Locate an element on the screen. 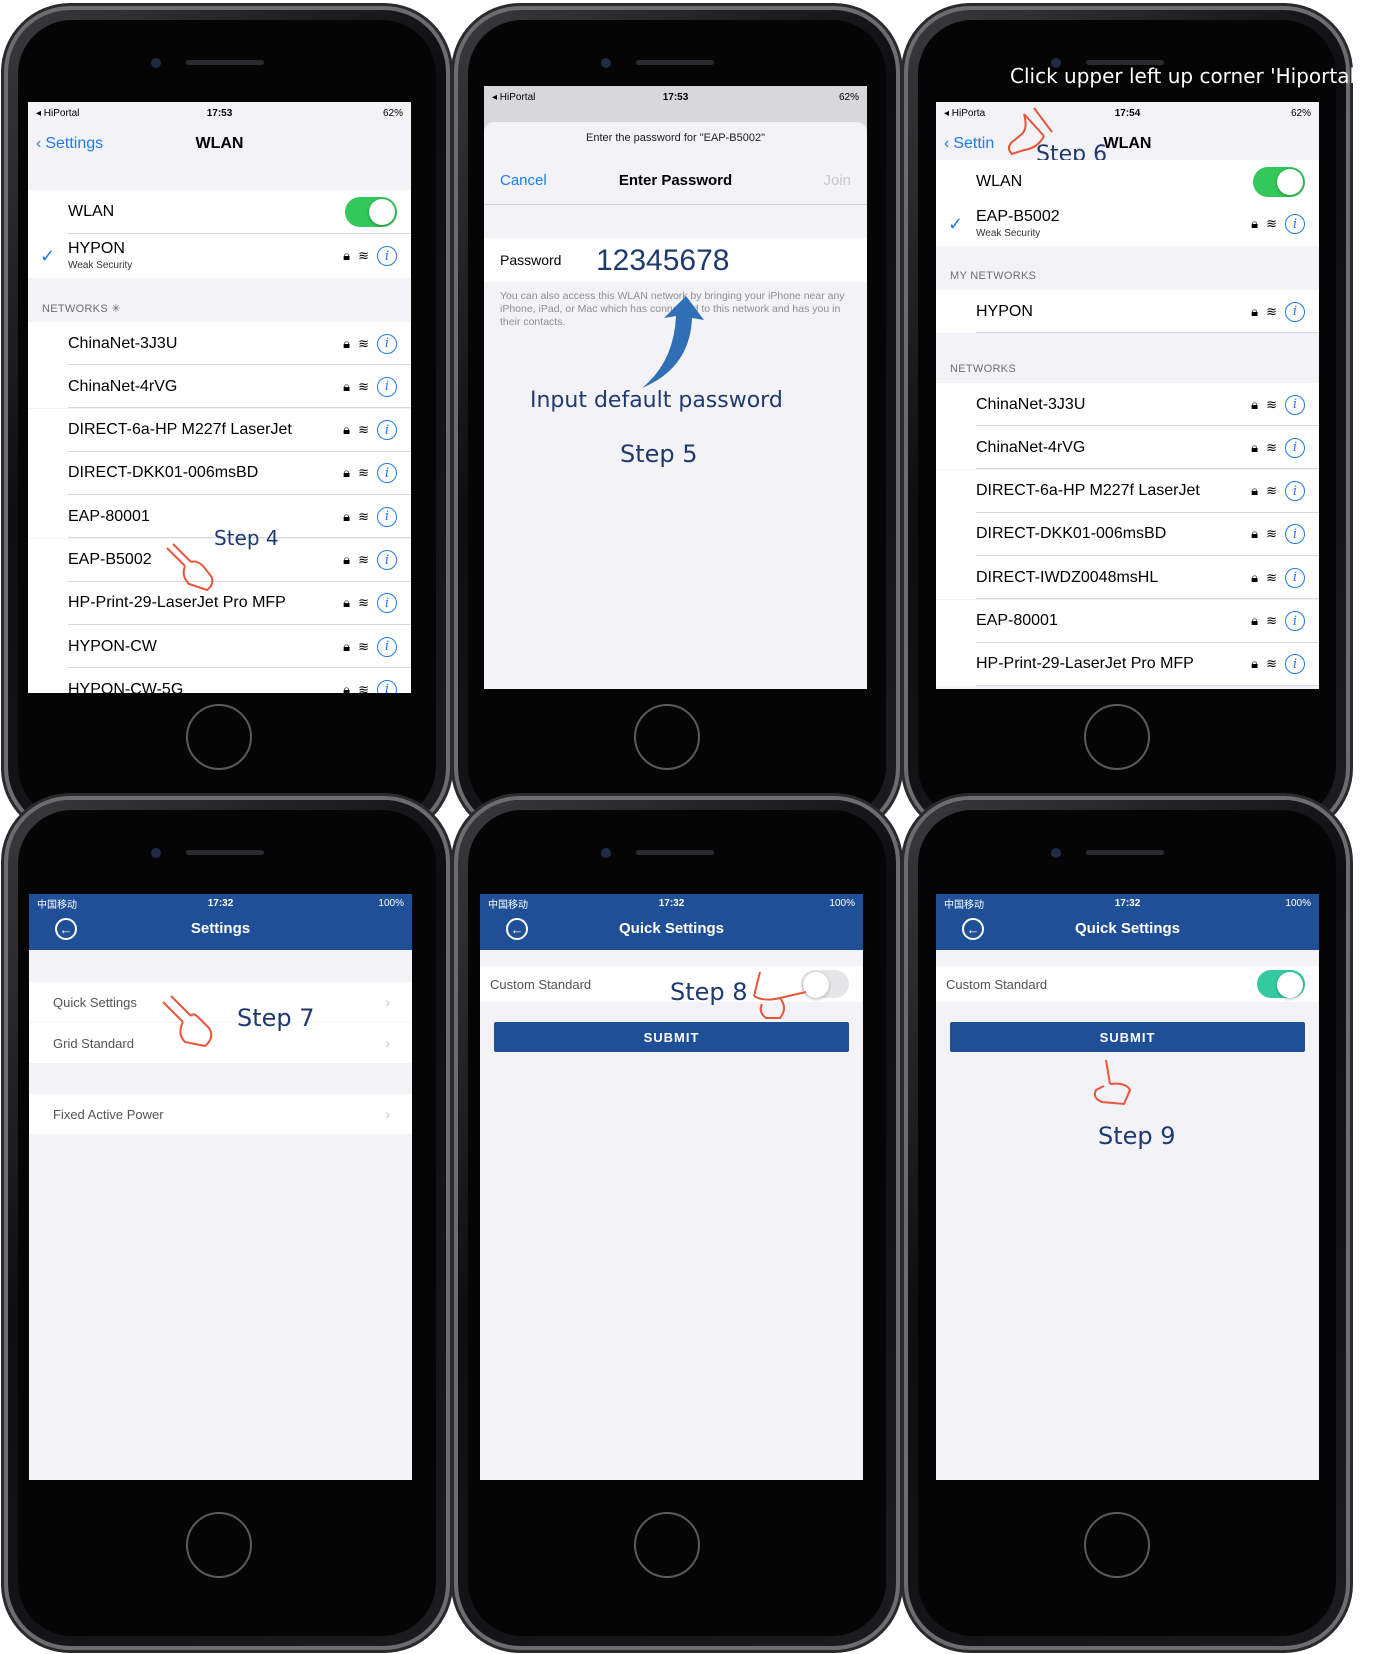 The width and height of the screenshot is (1391, 1654). camera is located at coordinates (156, 63).